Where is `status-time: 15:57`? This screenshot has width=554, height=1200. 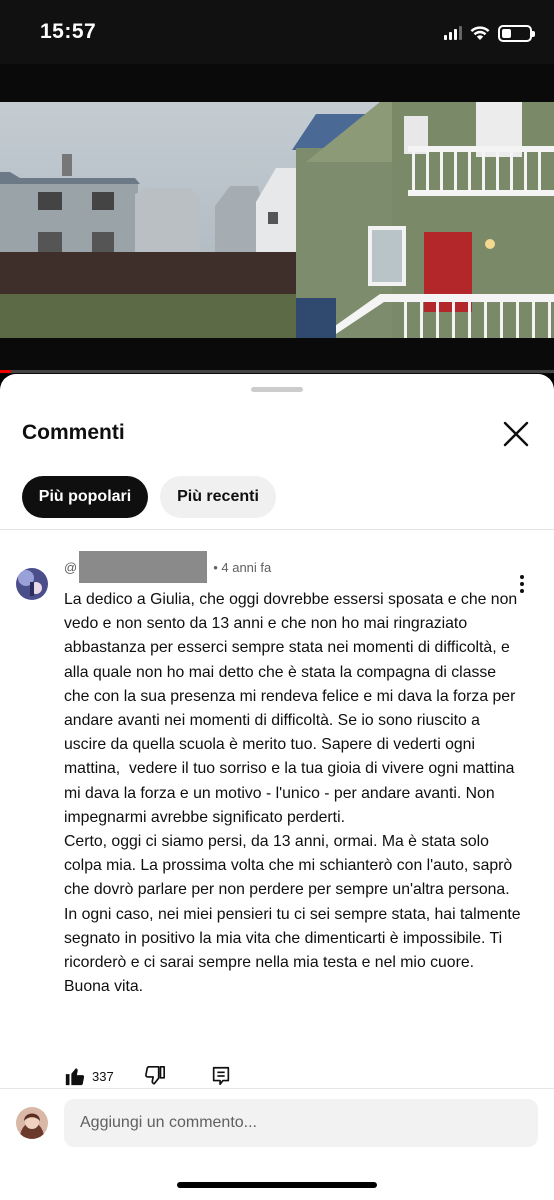
status-time: 15:57 is located at coordinates (68, 31).